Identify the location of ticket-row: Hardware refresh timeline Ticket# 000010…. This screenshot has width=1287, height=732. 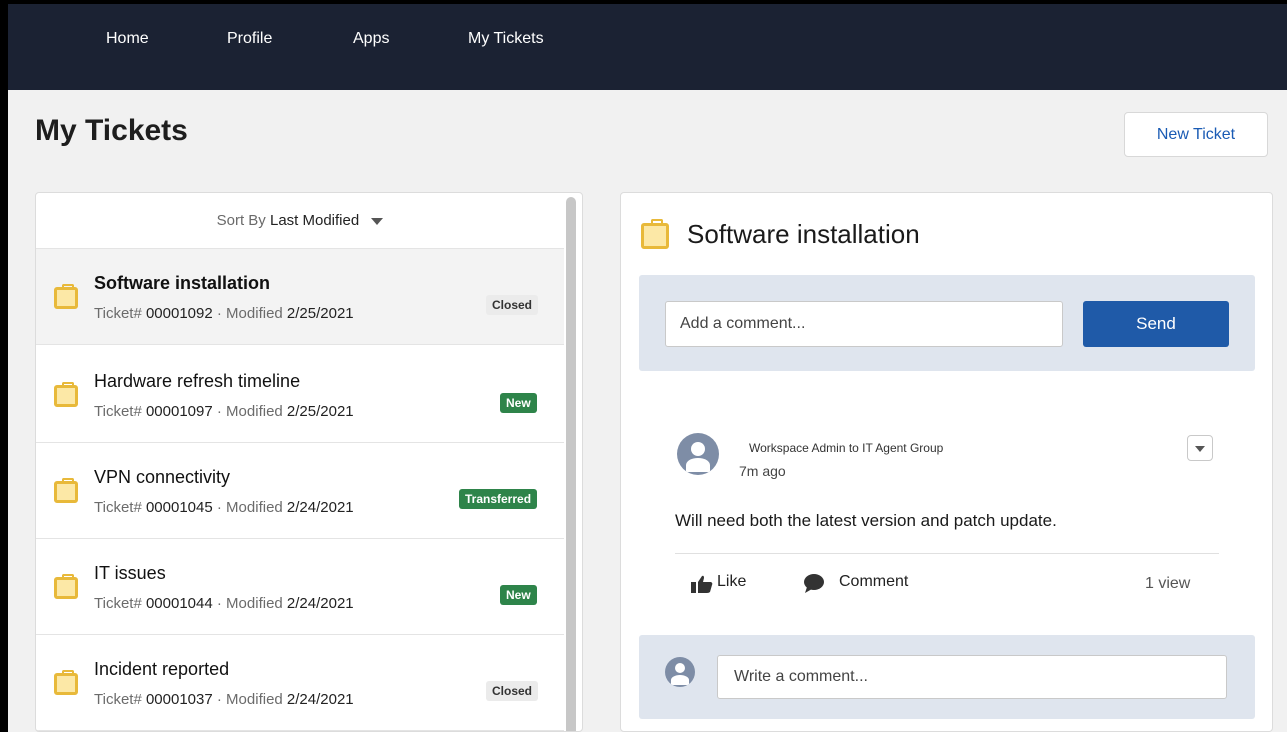
(300, 395).